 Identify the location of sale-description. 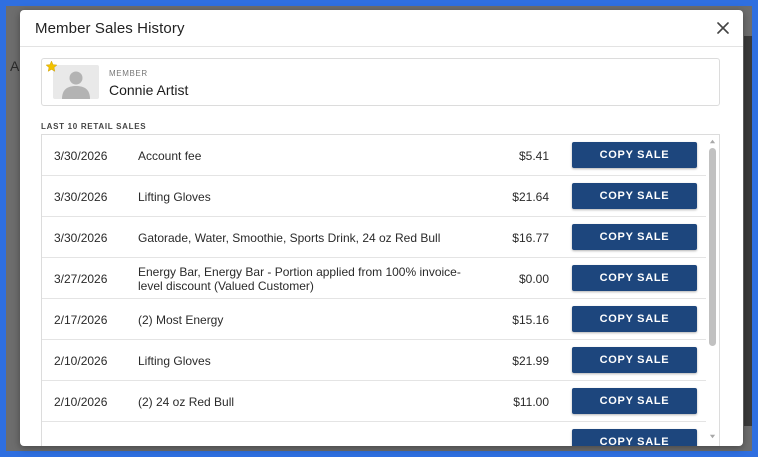
(305, 434).